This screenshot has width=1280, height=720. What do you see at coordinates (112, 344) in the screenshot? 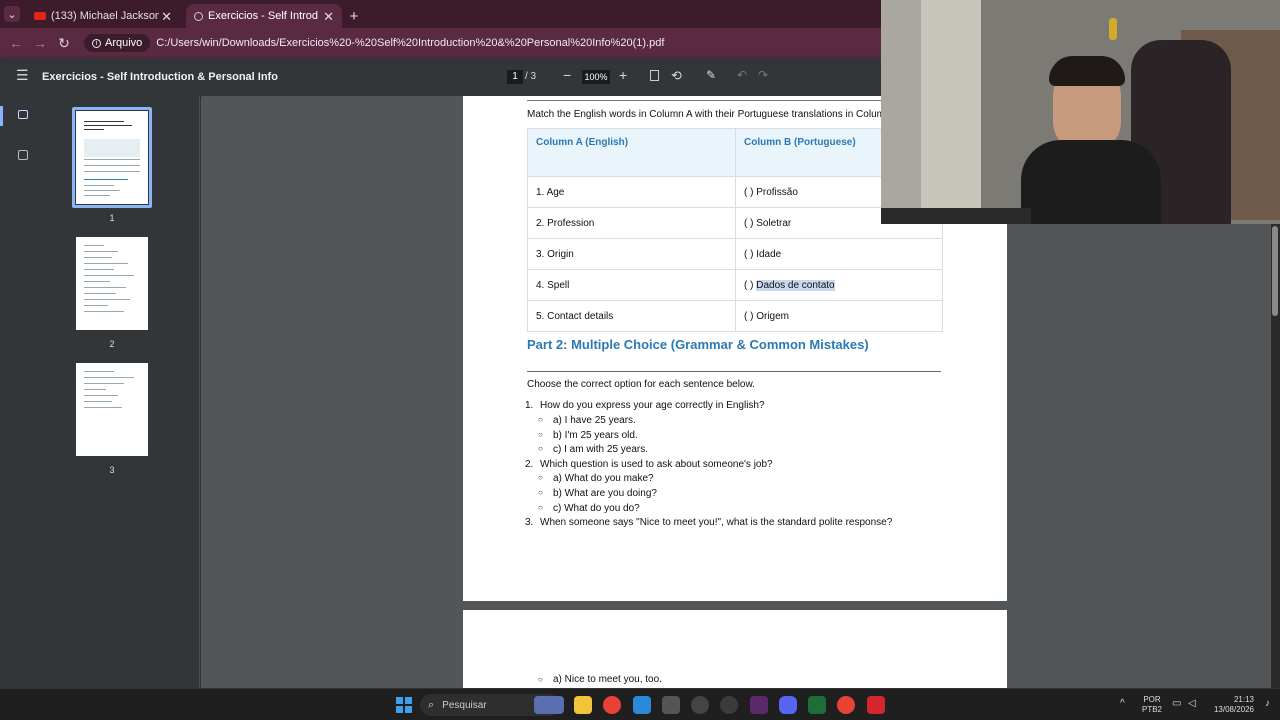
I see `thumbnail-label: 2` at bounding box center [112, 344].